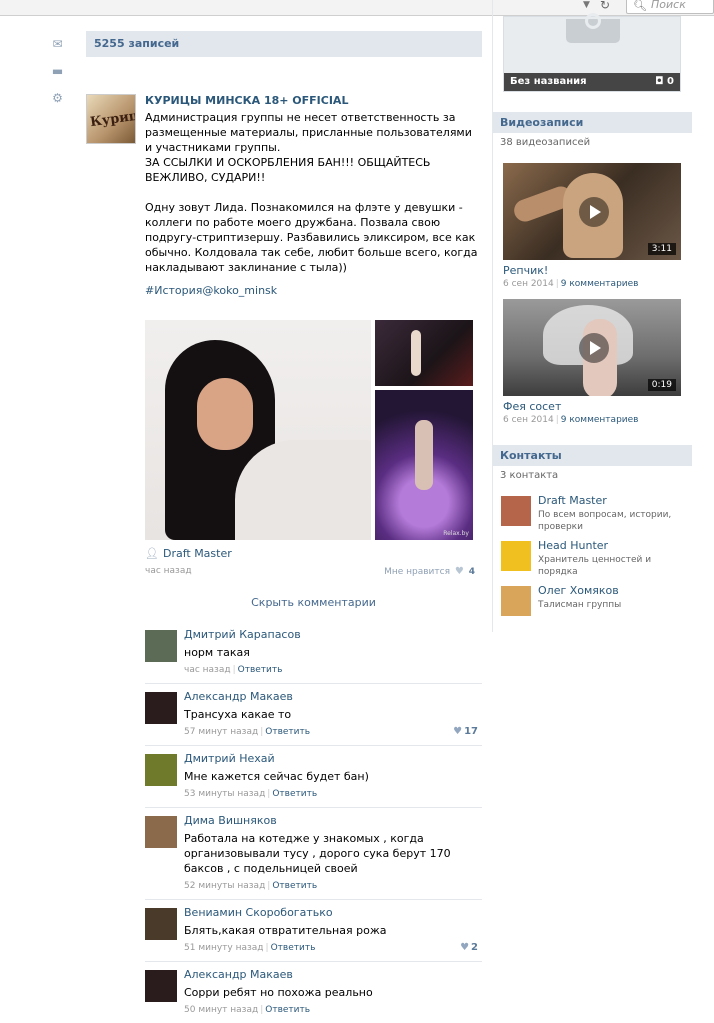 This screenshot has width=714, height=1023. Describe the element at coordinates (417, 572) in the screenshot. I see `like-label: Мне нравится` at that location.